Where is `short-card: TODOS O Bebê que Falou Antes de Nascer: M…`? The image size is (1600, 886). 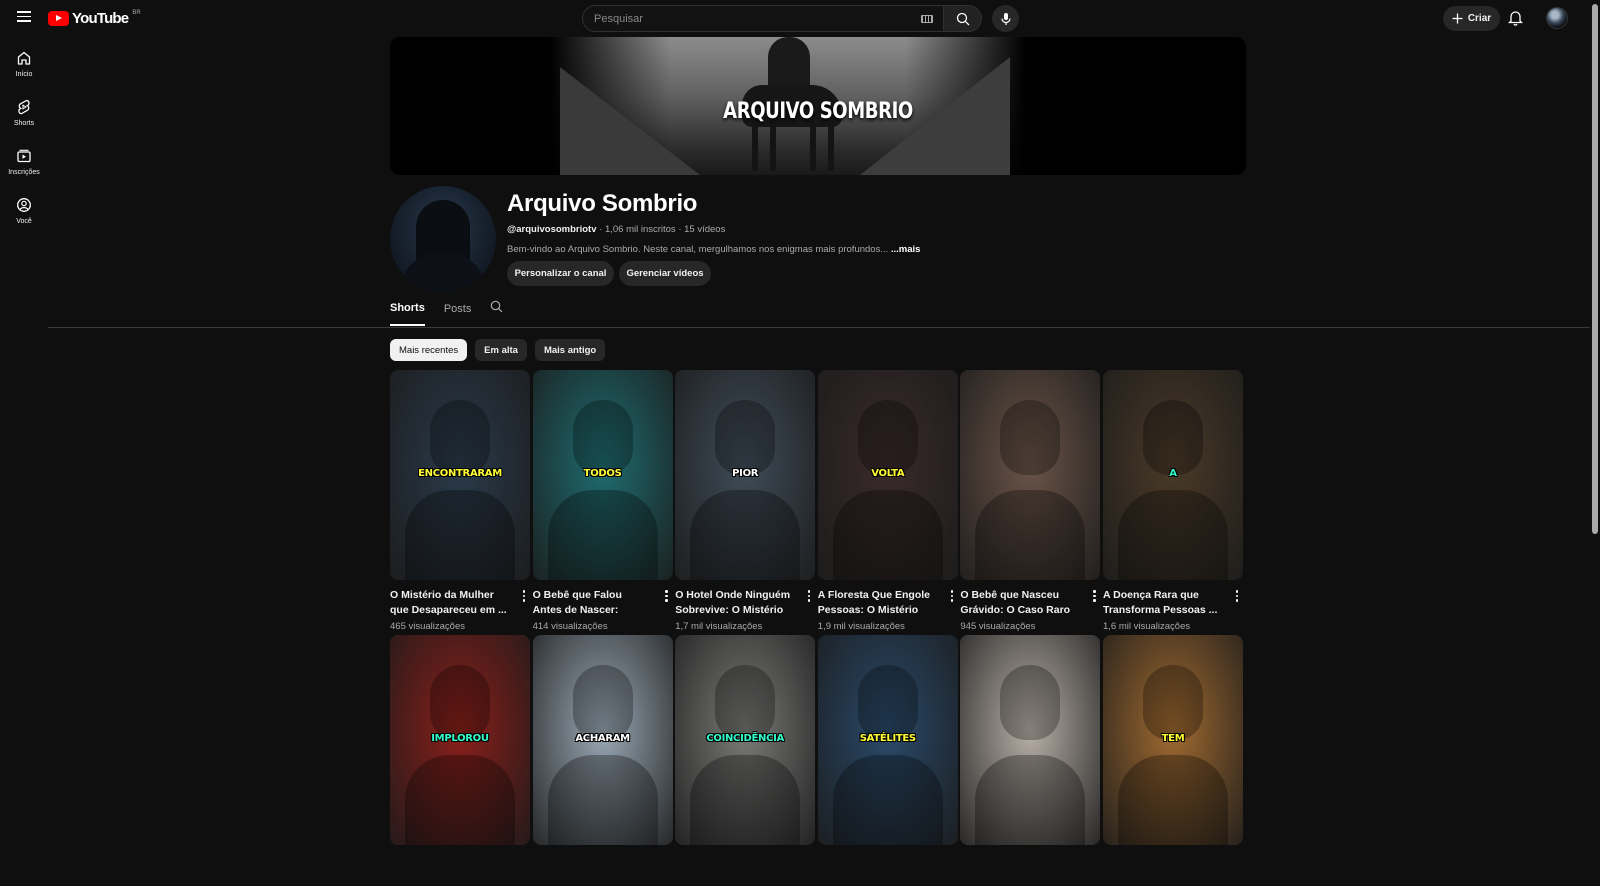 short-card: TODOS O Bebê que Falou Antes de Nascer: M… is located at coordinates (602, 501).